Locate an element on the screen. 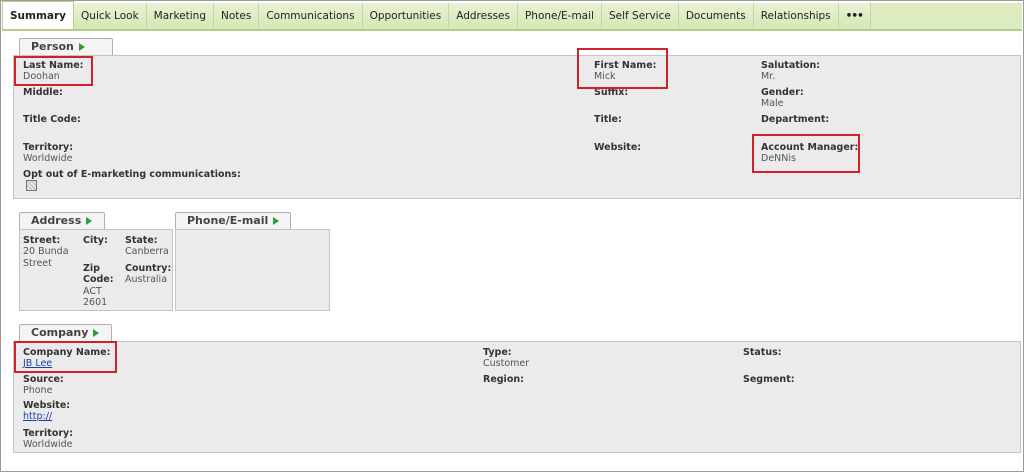 Image resolution: width=1024 pixels, height=472 pixels. country-label: Country: is located at coordinates (148, 268).